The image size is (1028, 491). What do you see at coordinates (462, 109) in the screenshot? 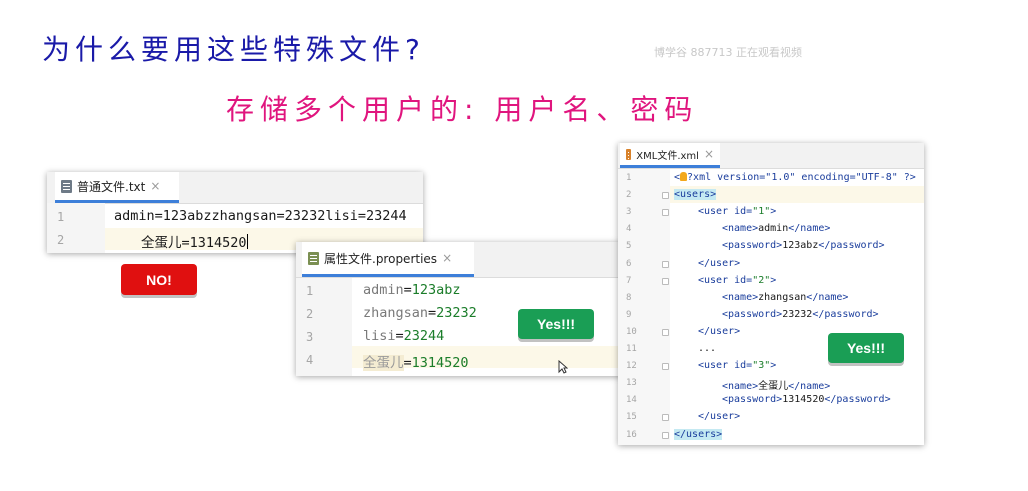
I see `slide-subtitle: 存储多个用户的: 用户名、密码` at bounding box center [462, 109].